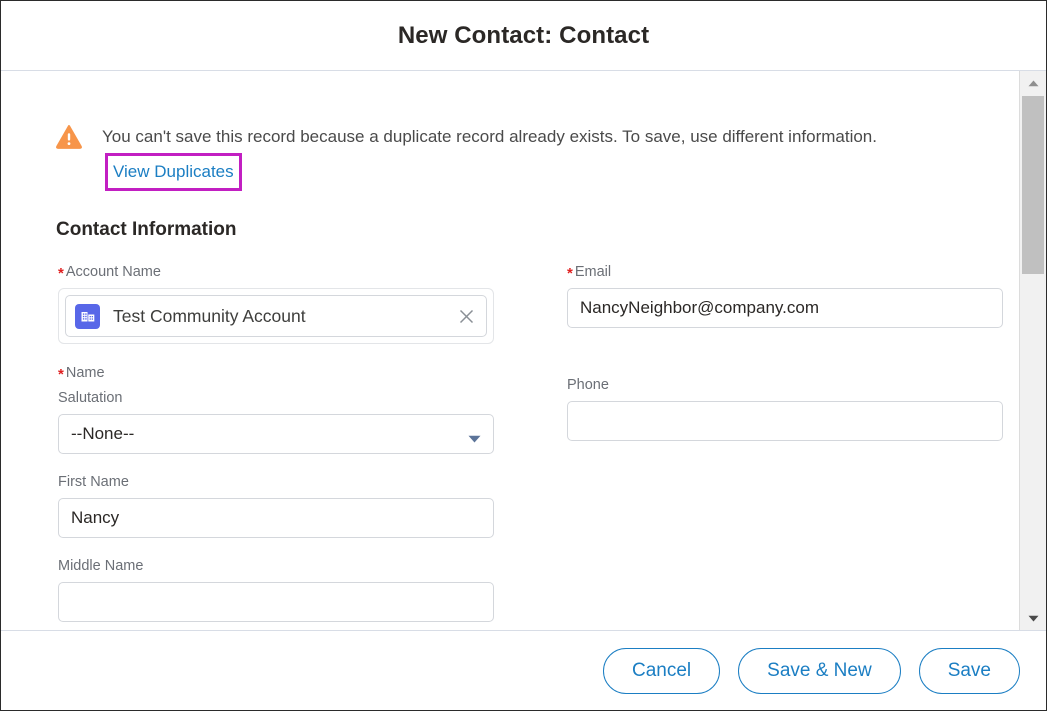 The height and width of the screenshot is (711, 1047). Describe the element at coordinates (699, 307) in the screenshot. I see `email-value: NancyNeighbor@company.com` at that location.